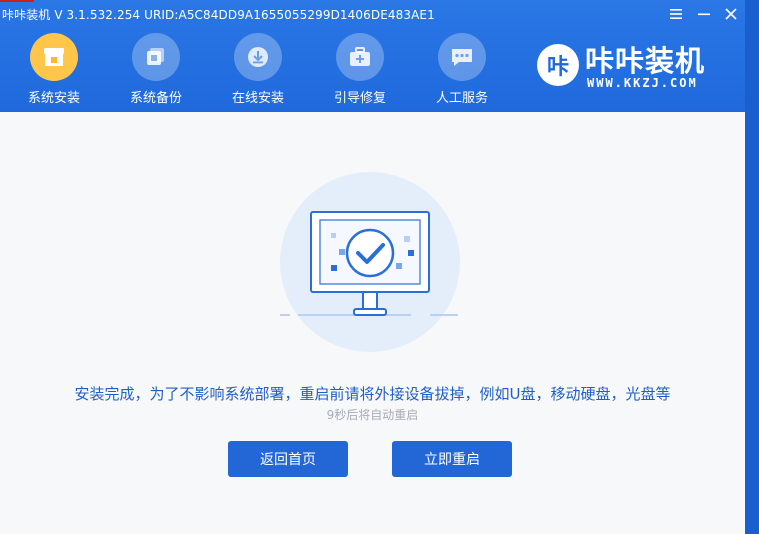 The width and height of the screenshot is (759, 534). Describe the element at coordinates (156, 57) in the screenshot. I see `system-backup-icon` at that location.